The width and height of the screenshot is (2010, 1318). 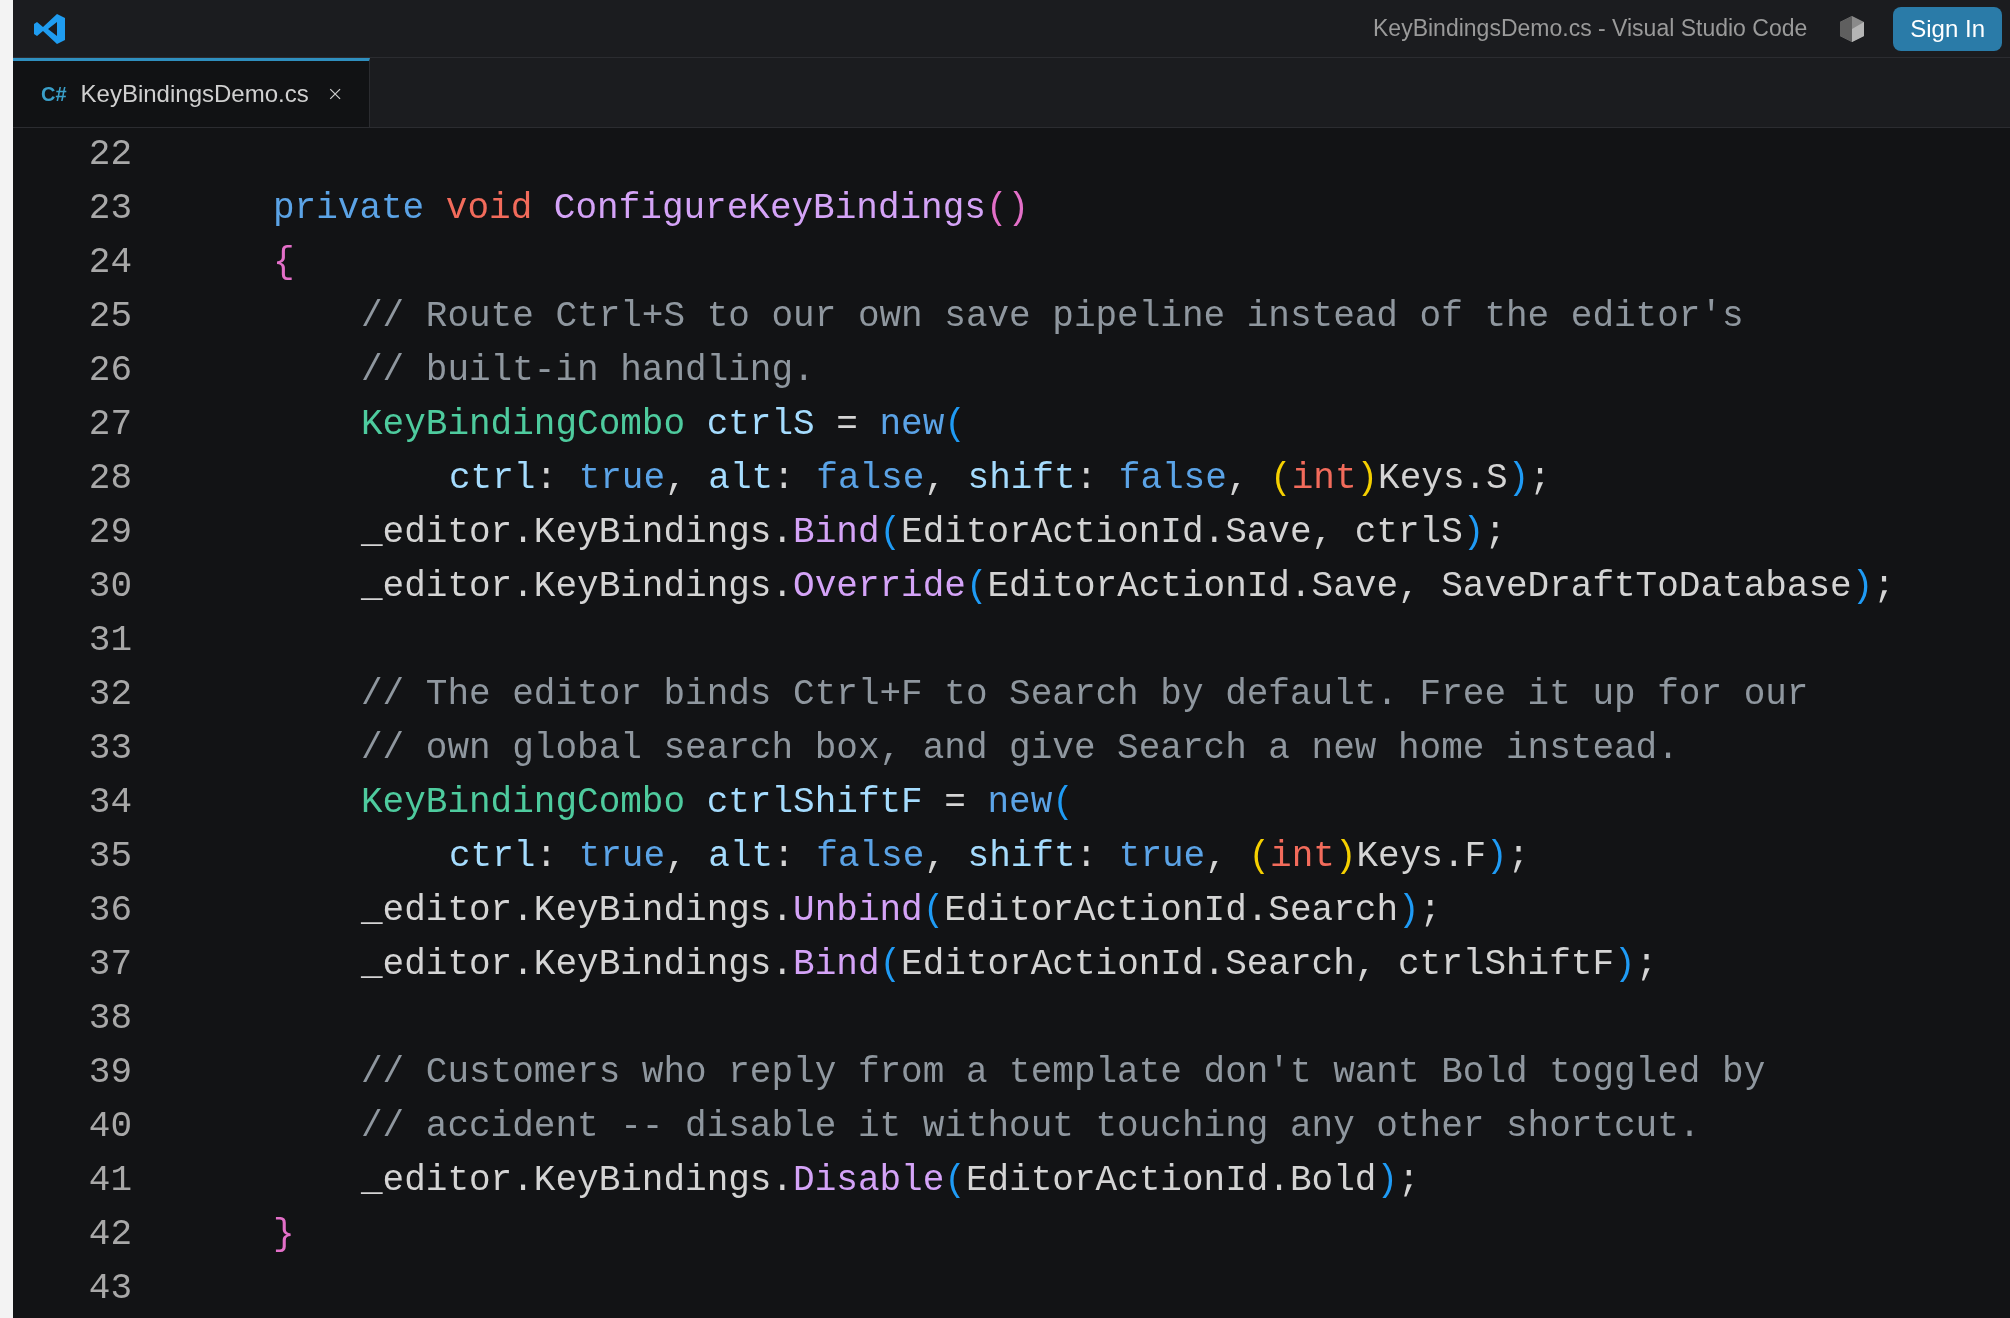 I want to click on editor-tab: C# KeyBindingsDemo.cs, so click(x=191, y=92).